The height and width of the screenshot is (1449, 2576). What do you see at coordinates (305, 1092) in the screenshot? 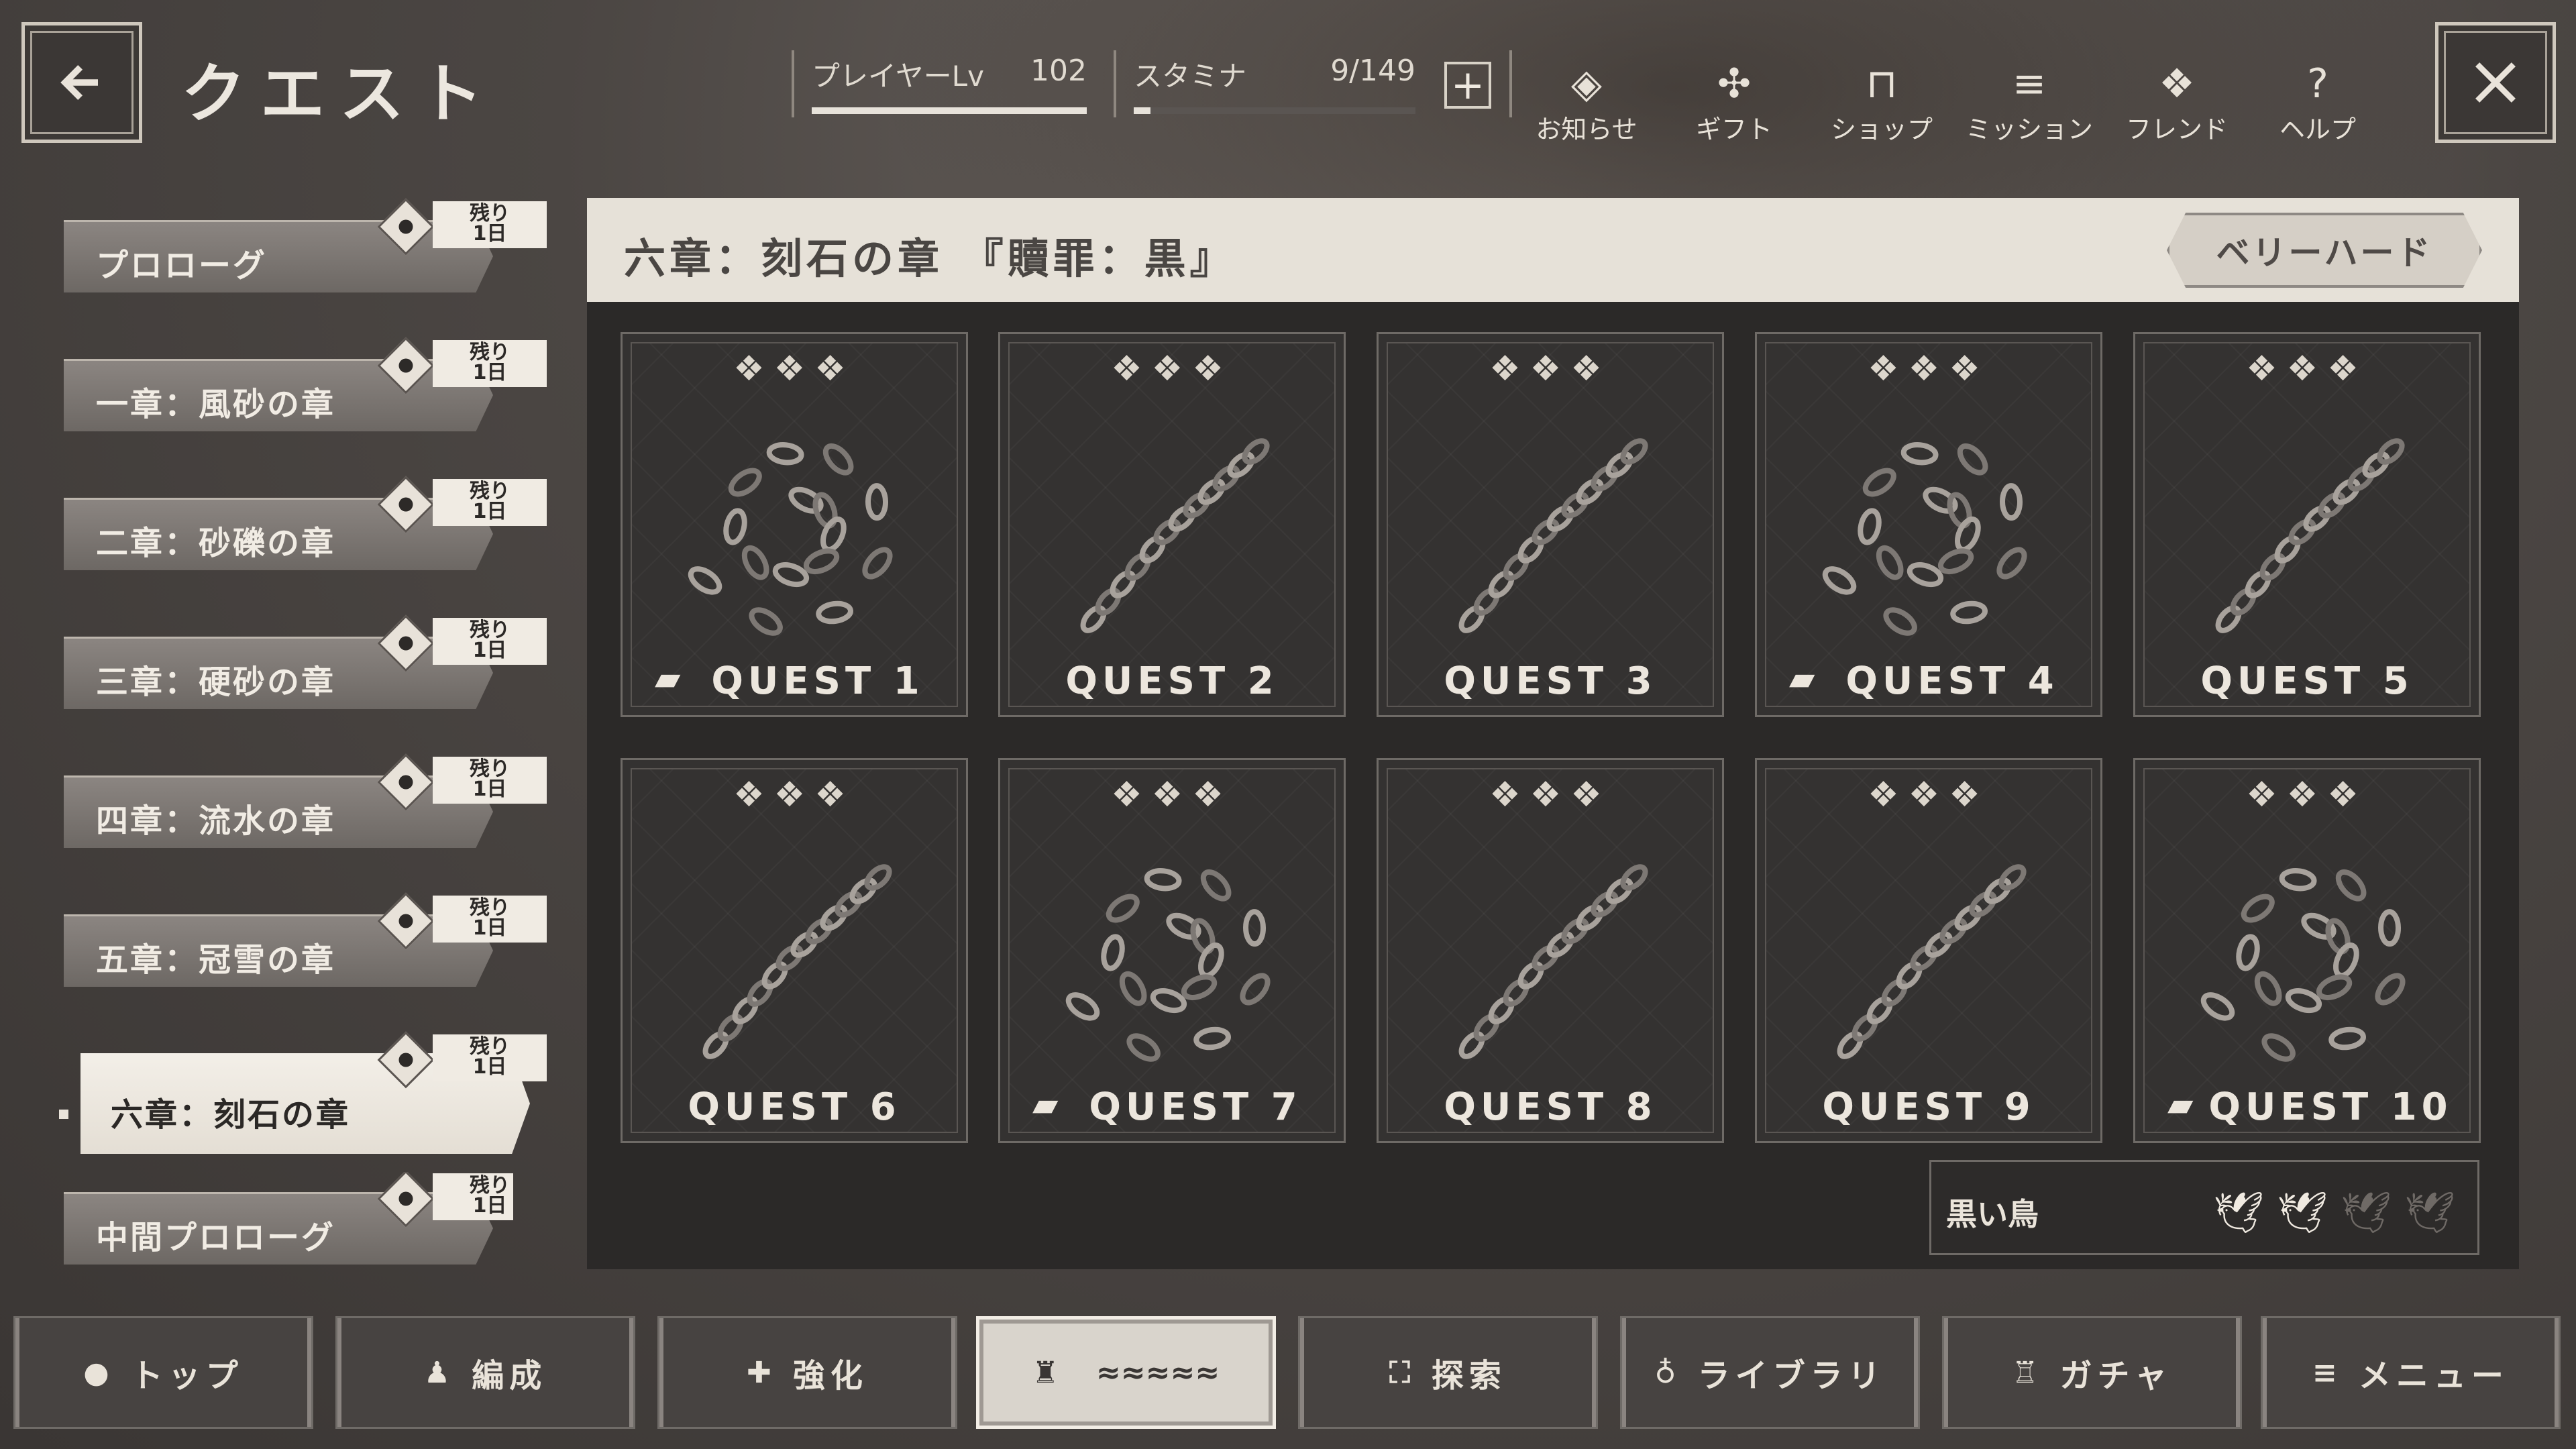
I see `chapter-item: 六章：刻石の章 残り 1日` at bounding box center [305, 1092].